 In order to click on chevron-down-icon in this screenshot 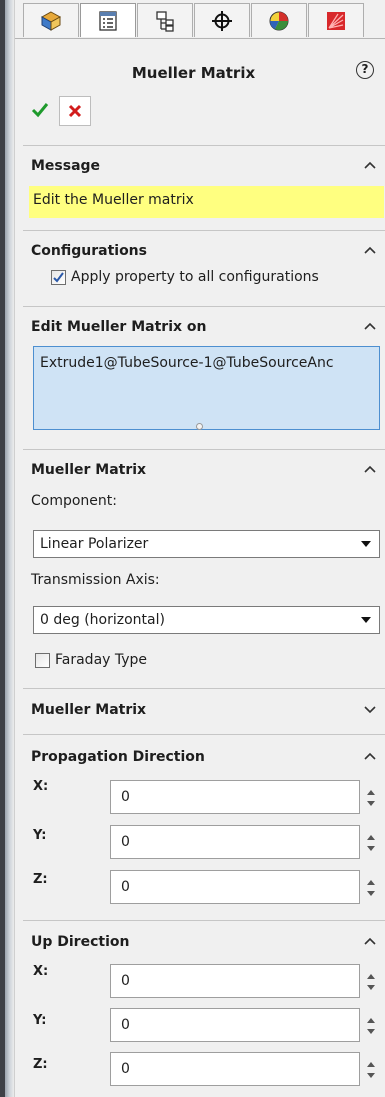, I will do `click(370, 709)`.